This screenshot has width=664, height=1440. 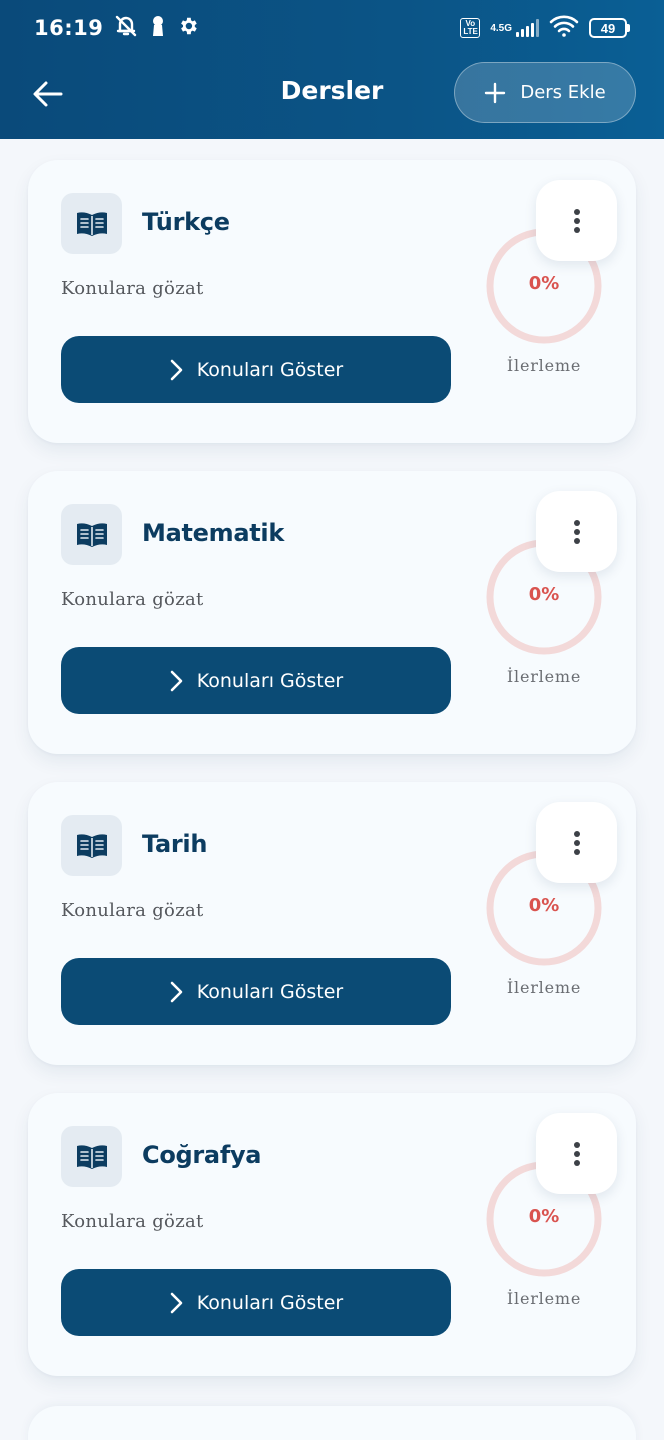 I want to click on course-title: Coğrafya, so click(x=202, y=1155).